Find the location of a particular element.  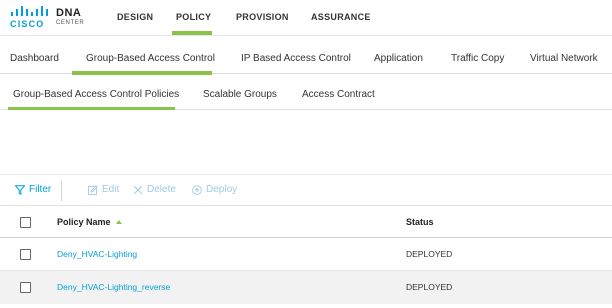

table-row: Deny_HVAC-Lighting DEPLOYED is located at coordinates (306, 254).